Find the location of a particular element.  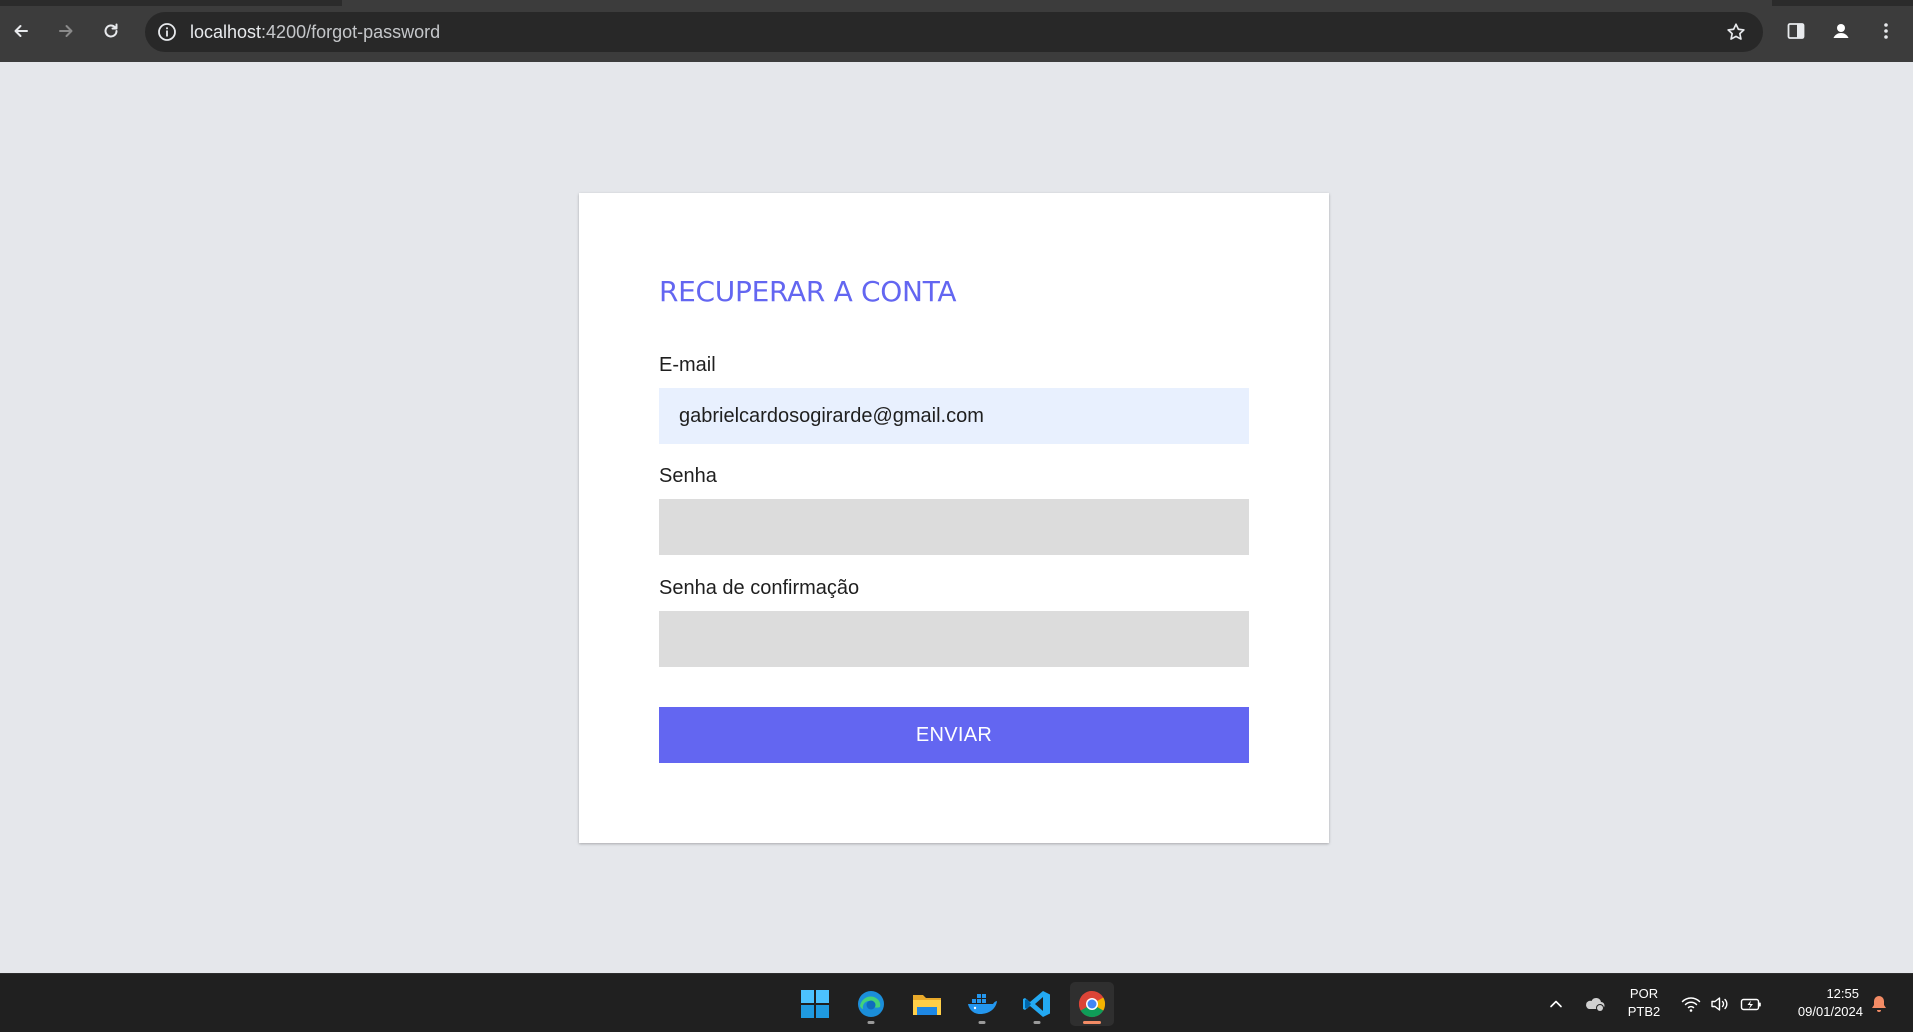

reload-icon is located at coordinates (111, 30).